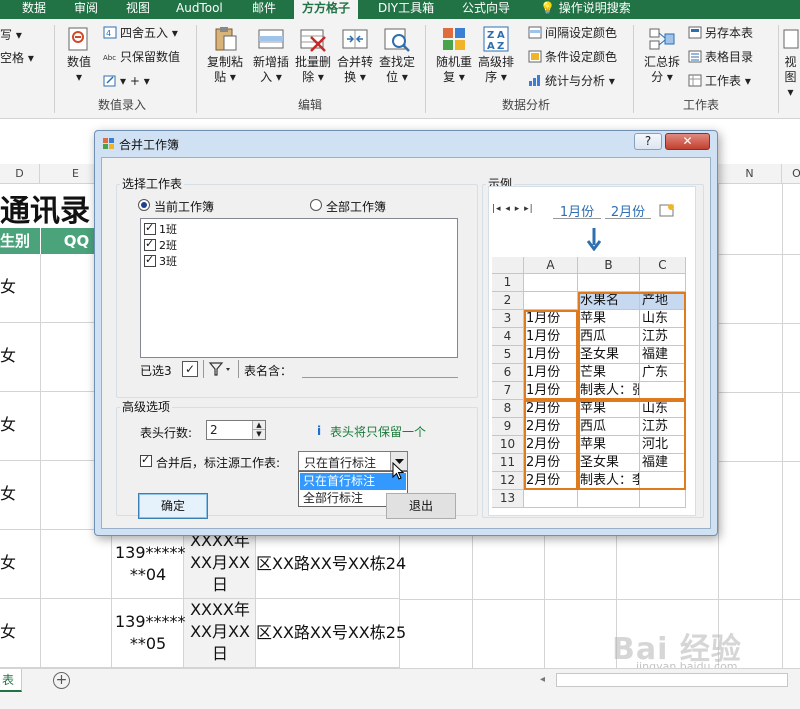 The width and height of the screenshot is (800, 709). Describe the element at coordinates (508, 337) in the screenshot. I see `example-row-header: 4` at that location.